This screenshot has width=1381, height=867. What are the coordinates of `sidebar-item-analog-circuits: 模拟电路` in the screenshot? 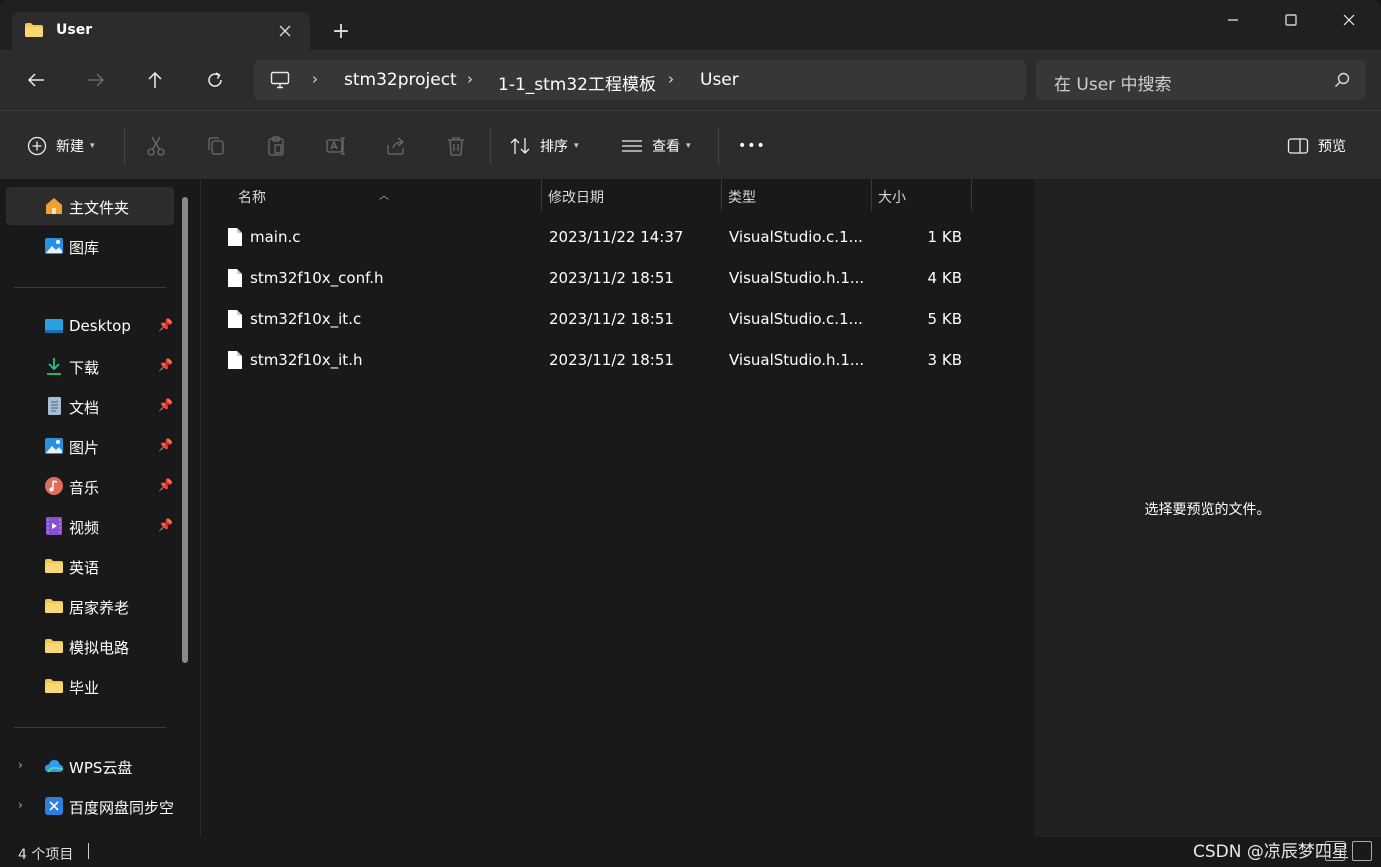 It's located at (90, 646).